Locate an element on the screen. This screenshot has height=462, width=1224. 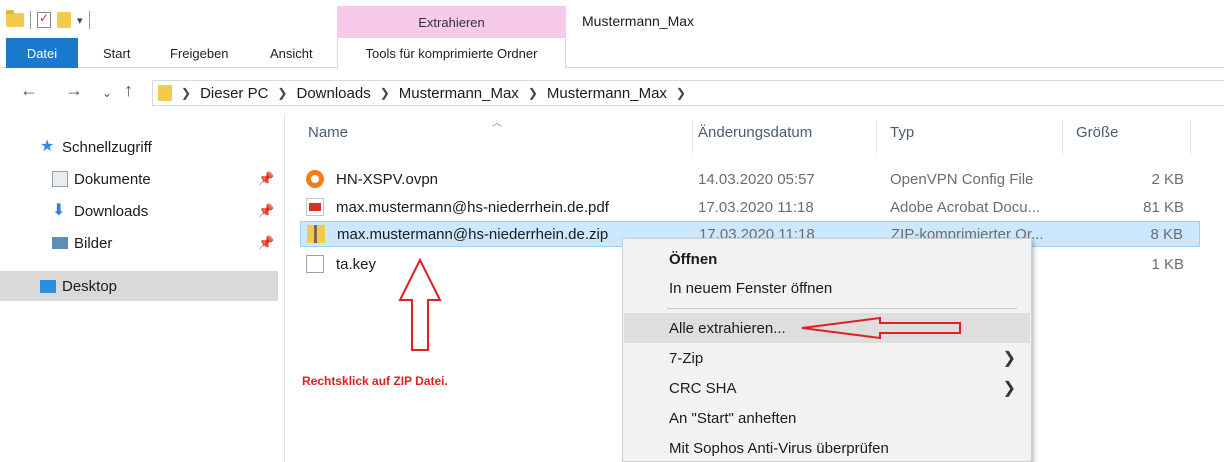
recent-locations-chevron-icon: ⌄ is located at coordinates (107, 93).